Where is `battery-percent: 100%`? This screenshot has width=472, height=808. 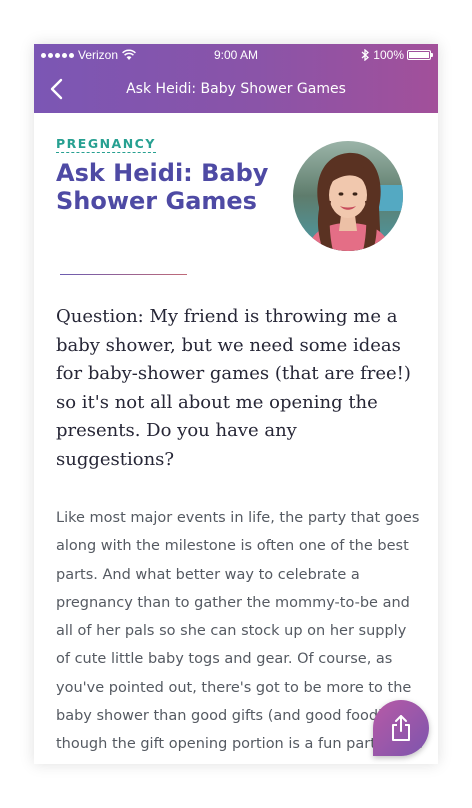 battery-percent: 100% is located at coordinates (388, 55).